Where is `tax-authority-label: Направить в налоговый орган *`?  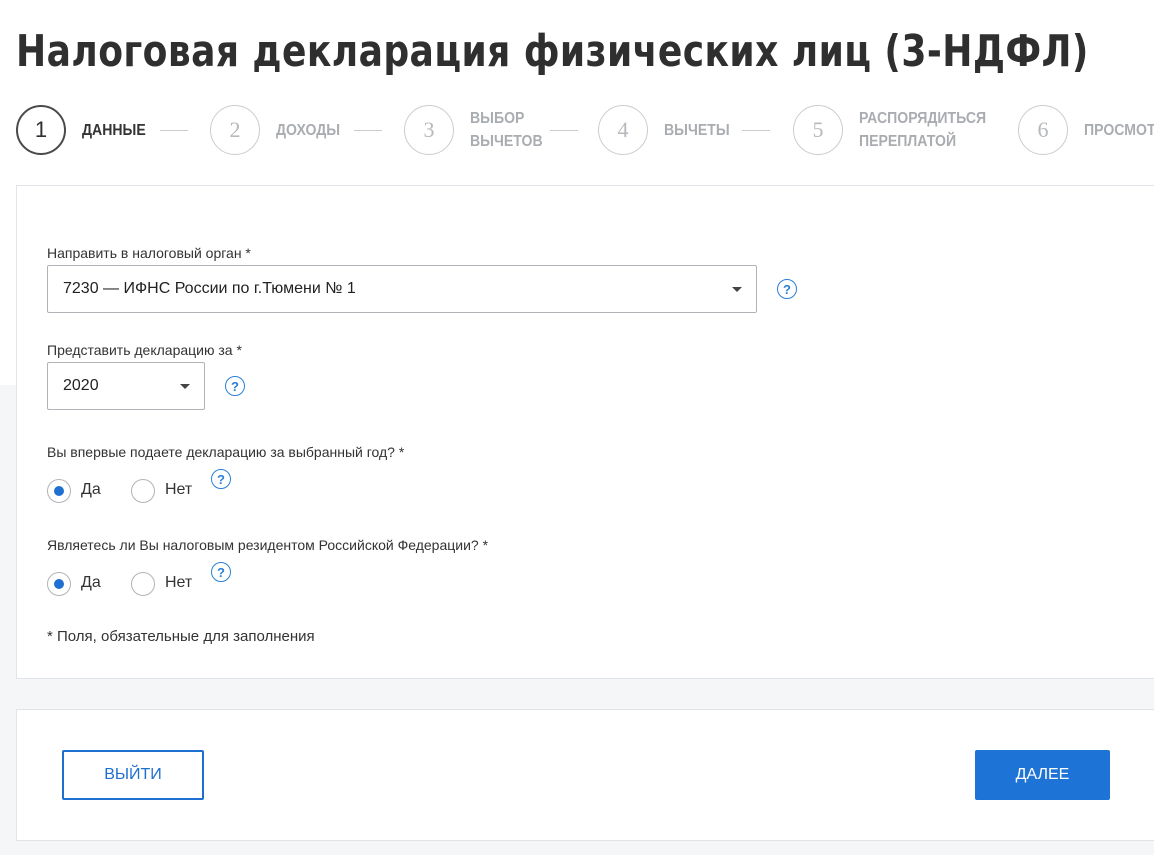 tax-authority-label: Направить в налоговый орган * is located at coordinates (149, 253).